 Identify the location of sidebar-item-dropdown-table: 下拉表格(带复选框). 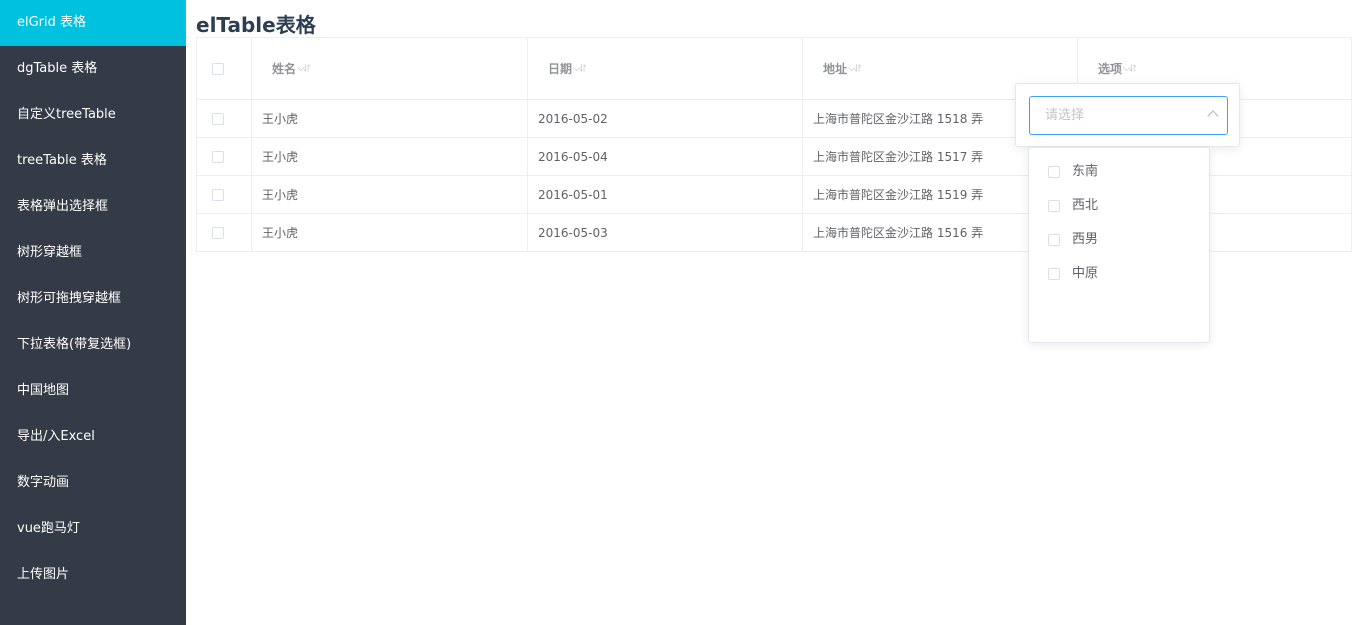
(93, 345).